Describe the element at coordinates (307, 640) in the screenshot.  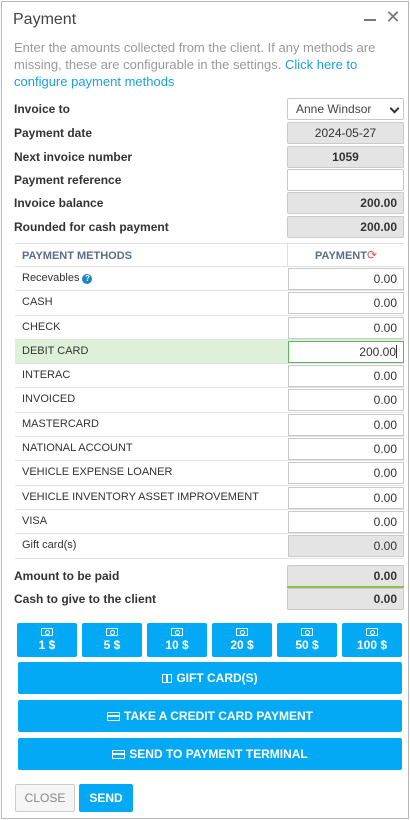
I see `cash-50-button: 50 $` at that location.